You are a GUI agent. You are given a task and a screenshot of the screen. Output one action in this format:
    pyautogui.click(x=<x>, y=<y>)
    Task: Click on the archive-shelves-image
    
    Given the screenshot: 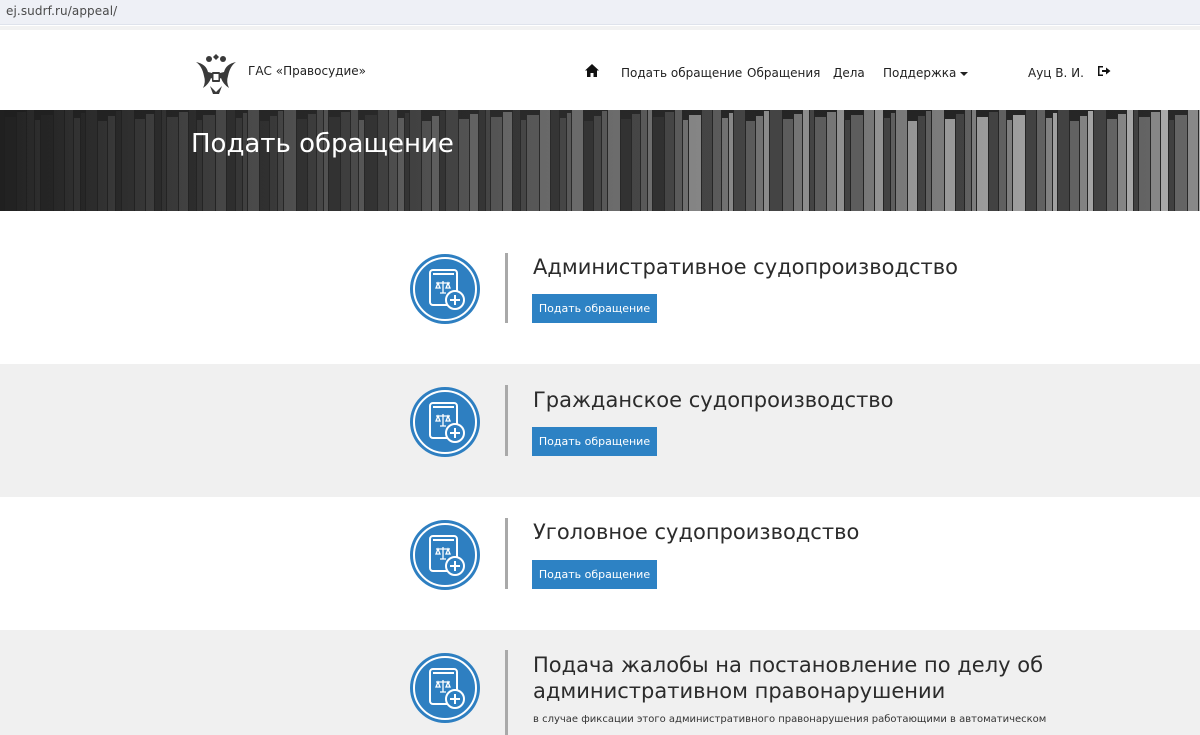 What is the action you would take?
    pyautogui.click(x=600, y=160)
    